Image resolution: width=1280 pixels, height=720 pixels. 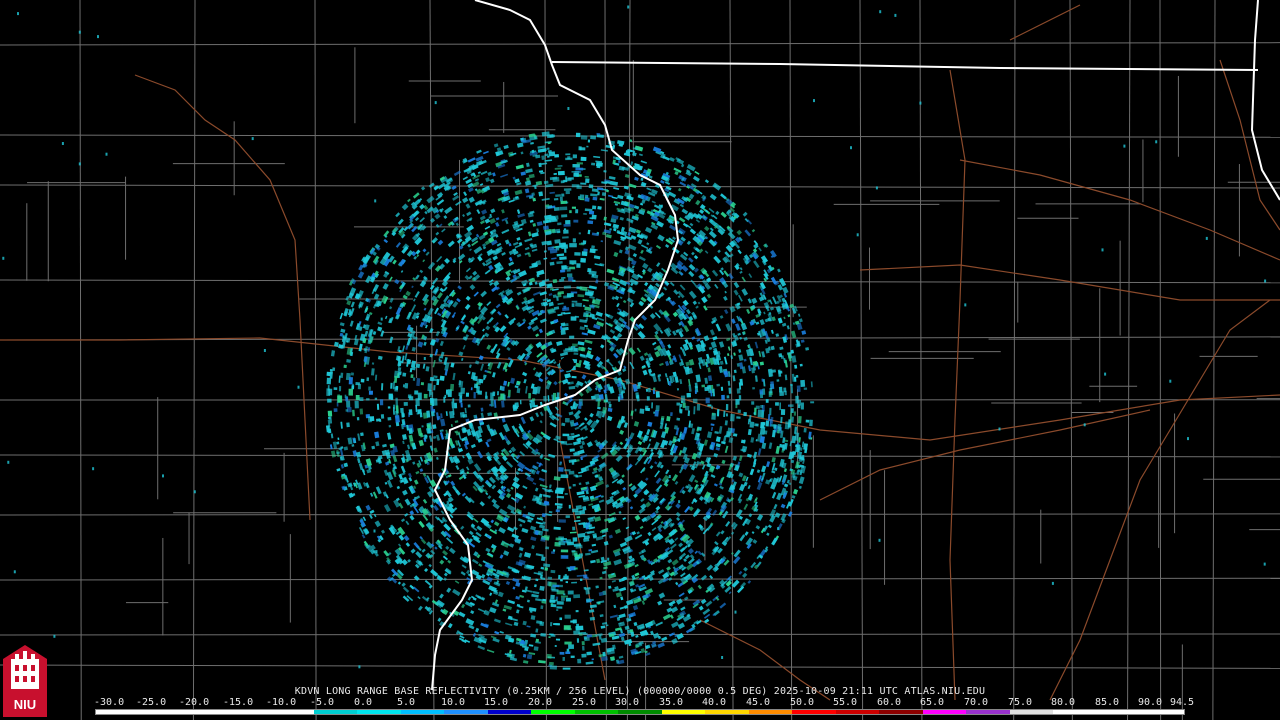 What do you see at coordinates (80, 360) in the screenshot?
I see `county-line` at bounding box center [80, 360].